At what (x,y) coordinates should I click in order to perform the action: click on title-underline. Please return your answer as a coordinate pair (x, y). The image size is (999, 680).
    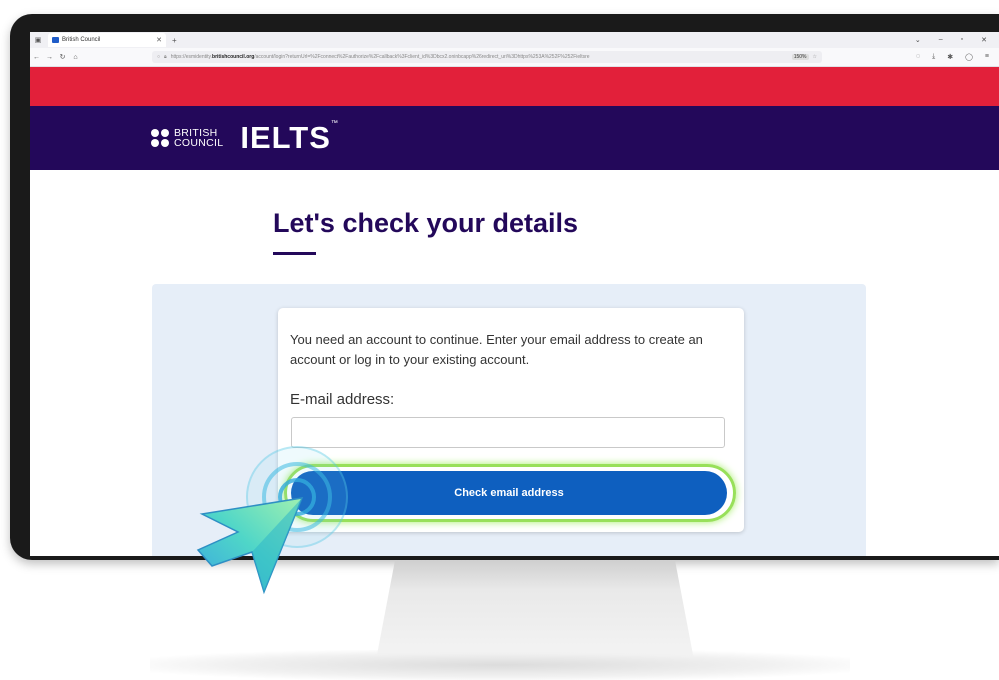
    Looking at the image, I should click on (294, 253).